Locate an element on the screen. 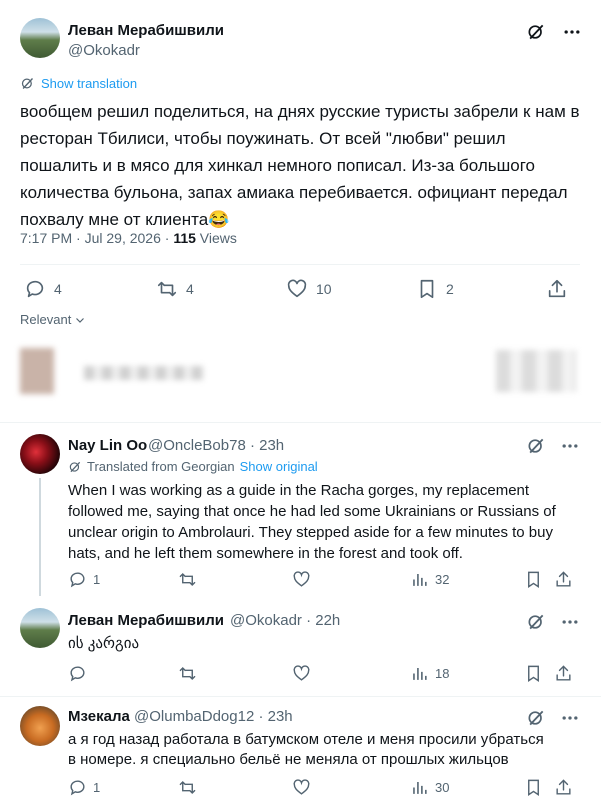 The width and height of the screenshot is (601, 800). section-divider is located at coordinates (300, 422).